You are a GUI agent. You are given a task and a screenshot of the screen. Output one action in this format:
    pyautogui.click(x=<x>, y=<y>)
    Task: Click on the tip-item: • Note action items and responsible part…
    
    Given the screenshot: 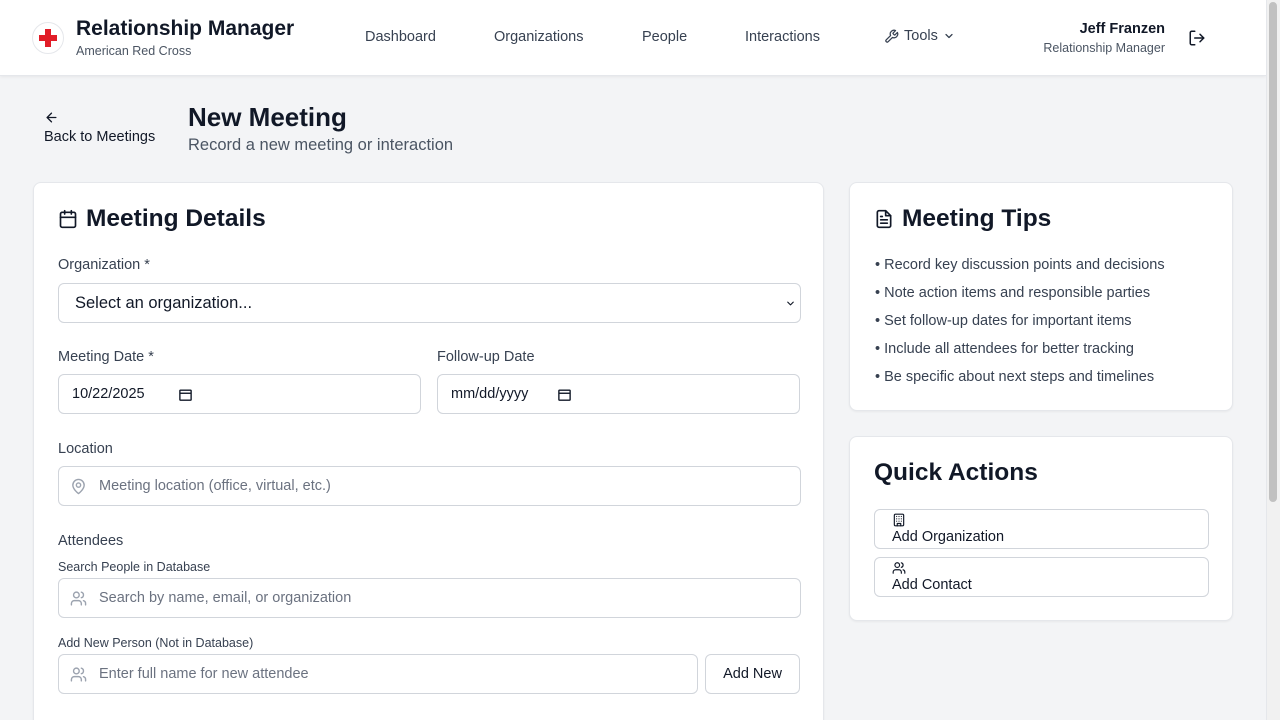 What is the action you would take?
    pyautogui.click(x=1013, y=293)
    